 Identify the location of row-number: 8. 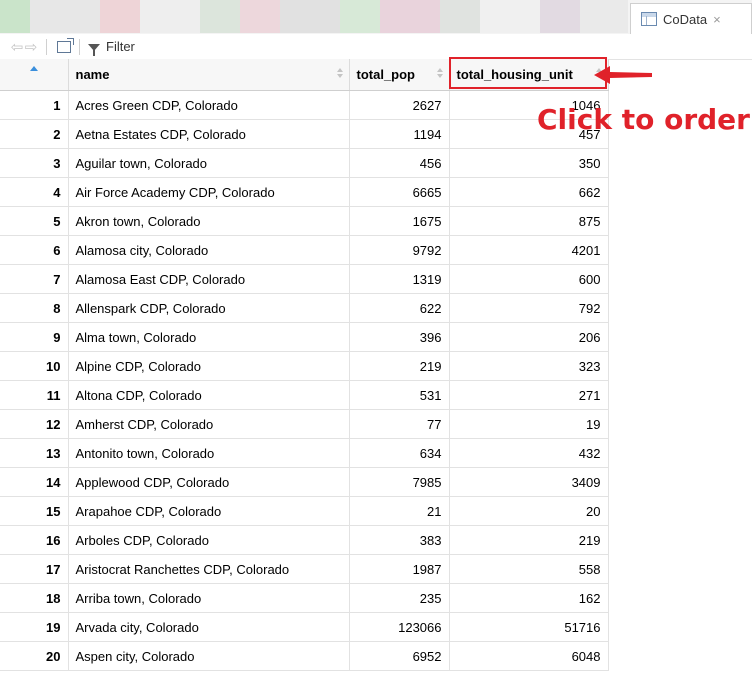
(34, 308).